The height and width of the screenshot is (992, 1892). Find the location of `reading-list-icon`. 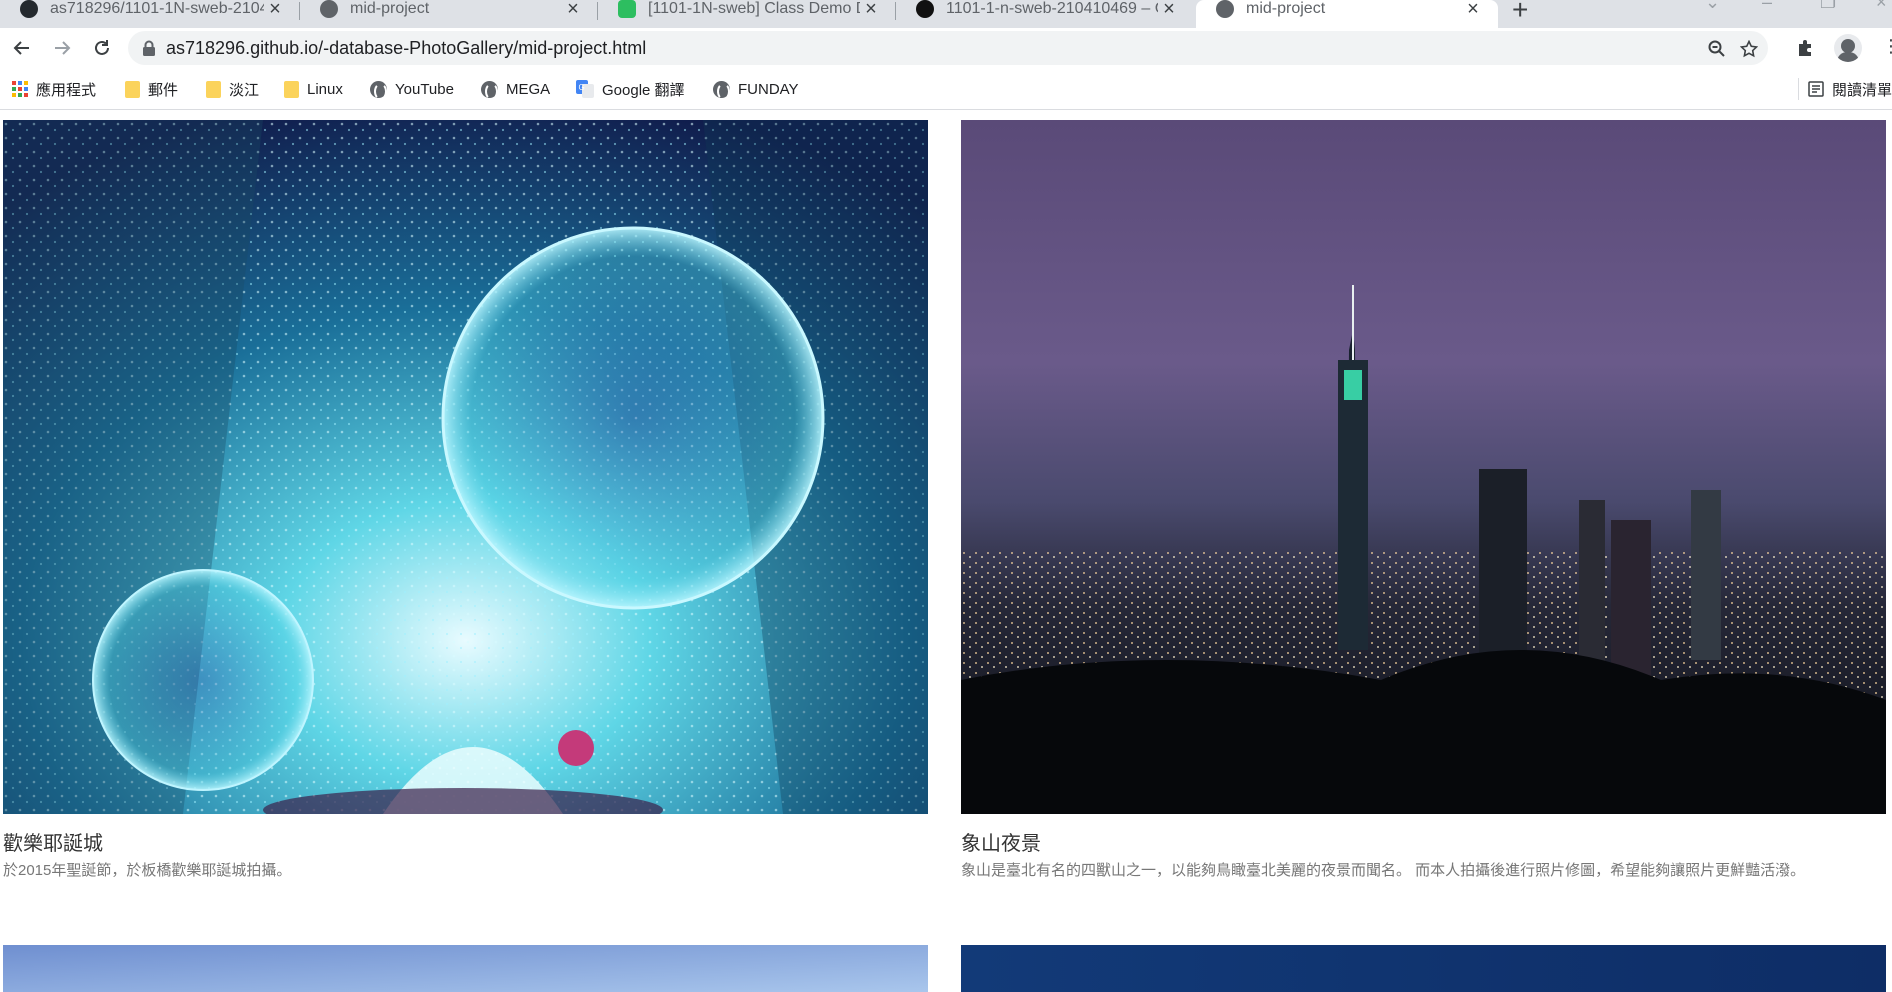

reading-list-icon is located at coordinates (1816, 89).